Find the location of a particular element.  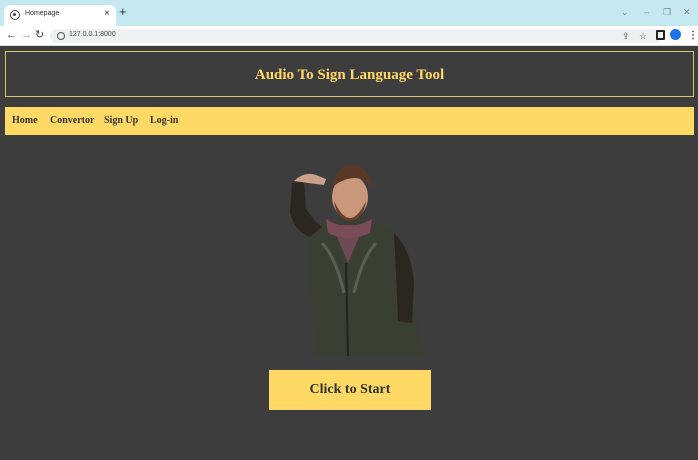

browser-tabstrip: Homepage × + ⌄ – ❐ ✕ is located at coordinates (349, 13).